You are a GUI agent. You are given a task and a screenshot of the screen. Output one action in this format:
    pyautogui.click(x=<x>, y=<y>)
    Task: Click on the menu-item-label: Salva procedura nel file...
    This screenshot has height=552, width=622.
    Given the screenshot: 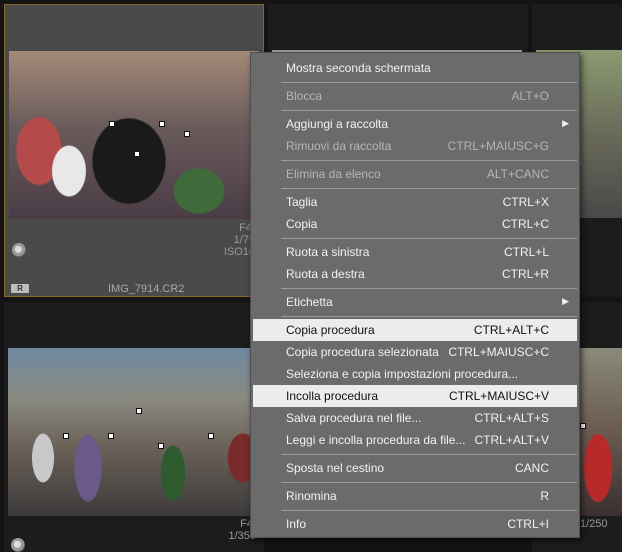 What is the action you would take?
    pyautogui.click(x=354, y=418)
    